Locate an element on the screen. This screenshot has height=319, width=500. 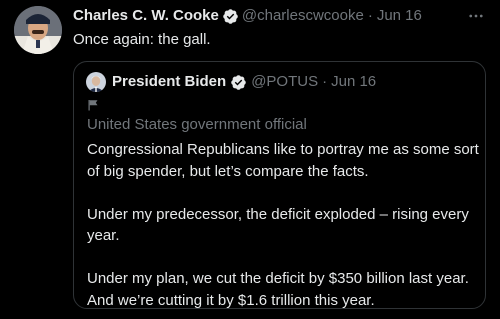
author-name: Charles C. W. Cooke is located at coordinates (146, 16).